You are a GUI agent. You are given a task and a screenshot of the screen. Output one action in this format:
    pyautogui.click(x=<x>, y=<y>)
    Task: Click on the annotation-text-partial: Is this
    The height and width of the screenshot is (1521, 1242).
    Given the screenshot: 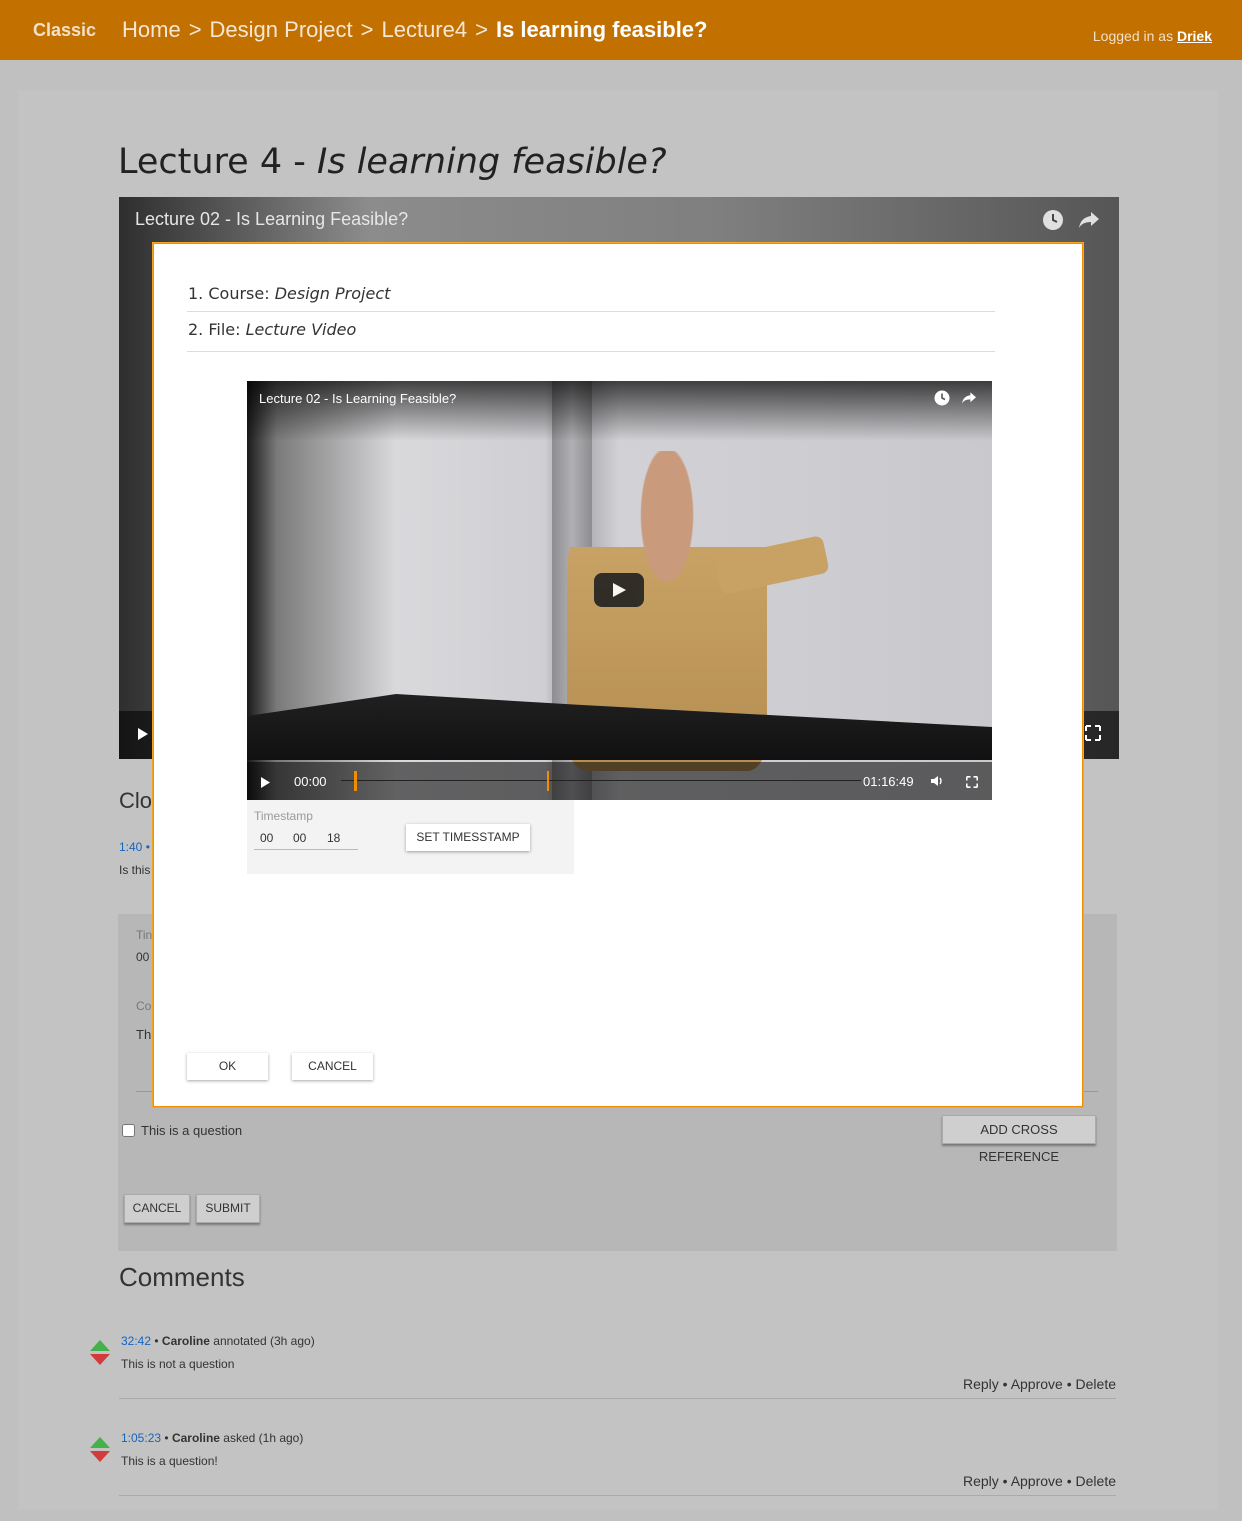 What is the action you would take?
    pyautogui.click(x=135, y=870)
    